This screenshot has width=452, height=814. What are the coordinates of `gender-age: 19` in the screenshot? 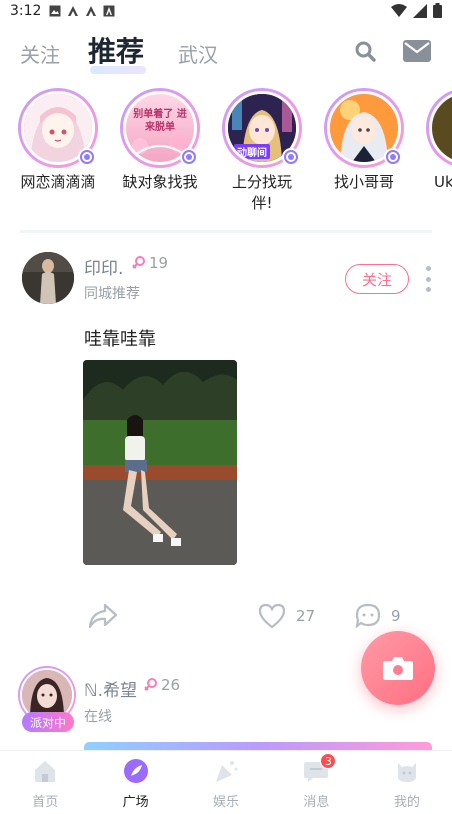 It's located at (149, 263).